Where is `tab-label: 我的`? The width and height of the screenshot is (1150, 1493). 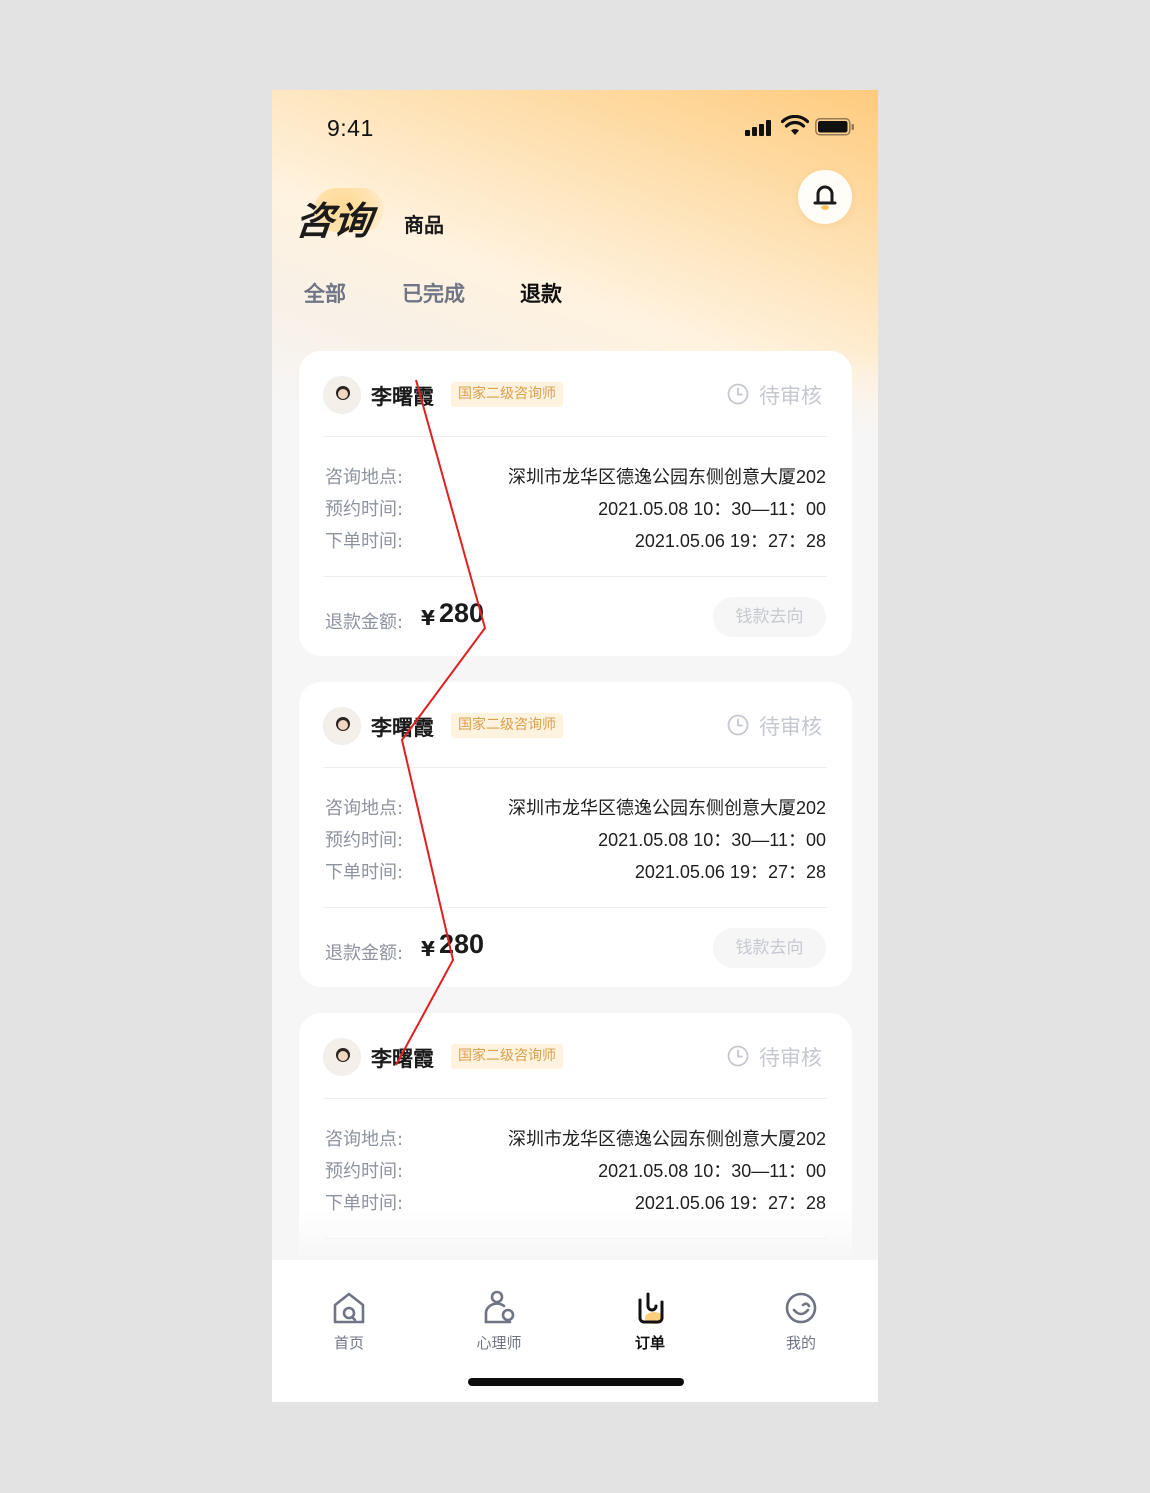
tab-label: 我的 is located at coordinates (800, 1343).